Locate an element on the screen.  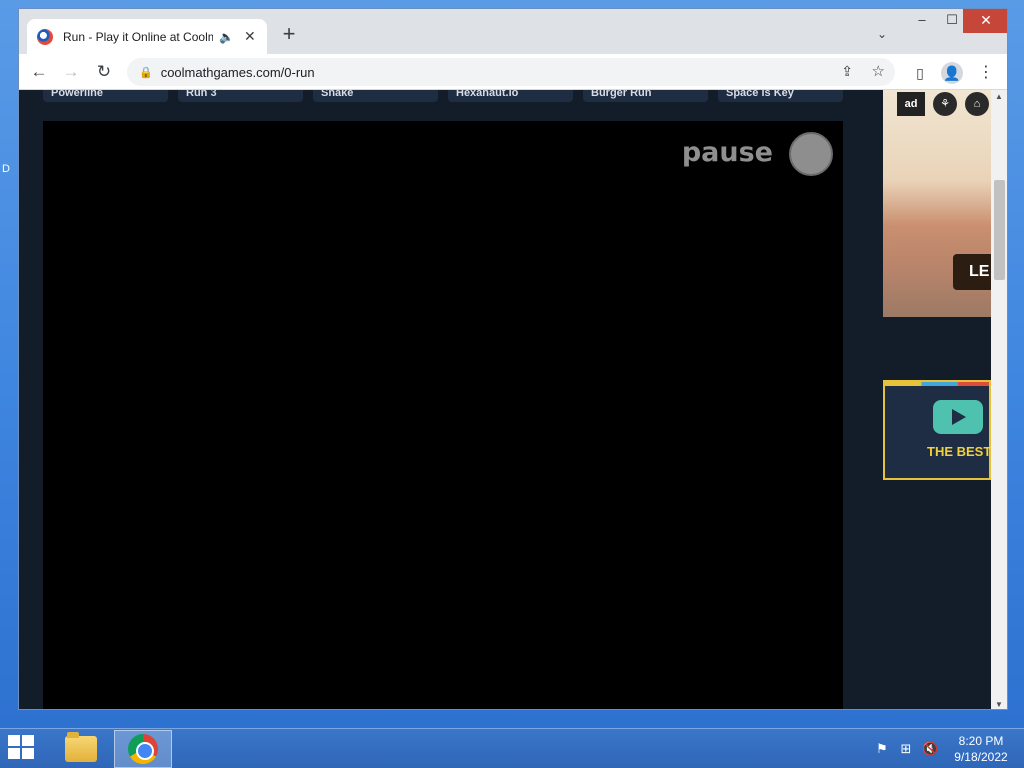
lock-icon: 🔒 is located at coordinates (146, 72).